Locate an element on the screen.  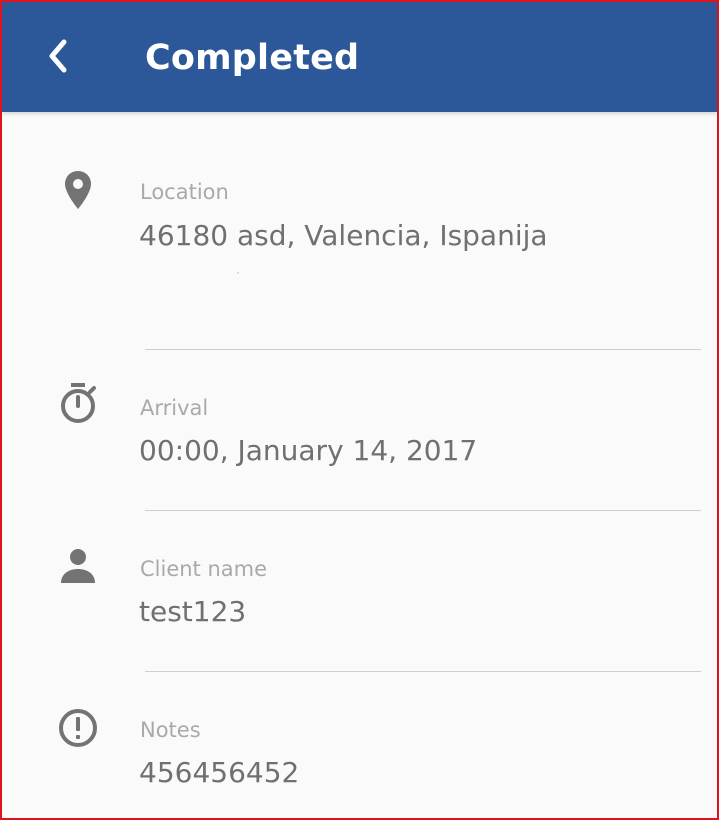
back-button is located at coordinates (57, 56).